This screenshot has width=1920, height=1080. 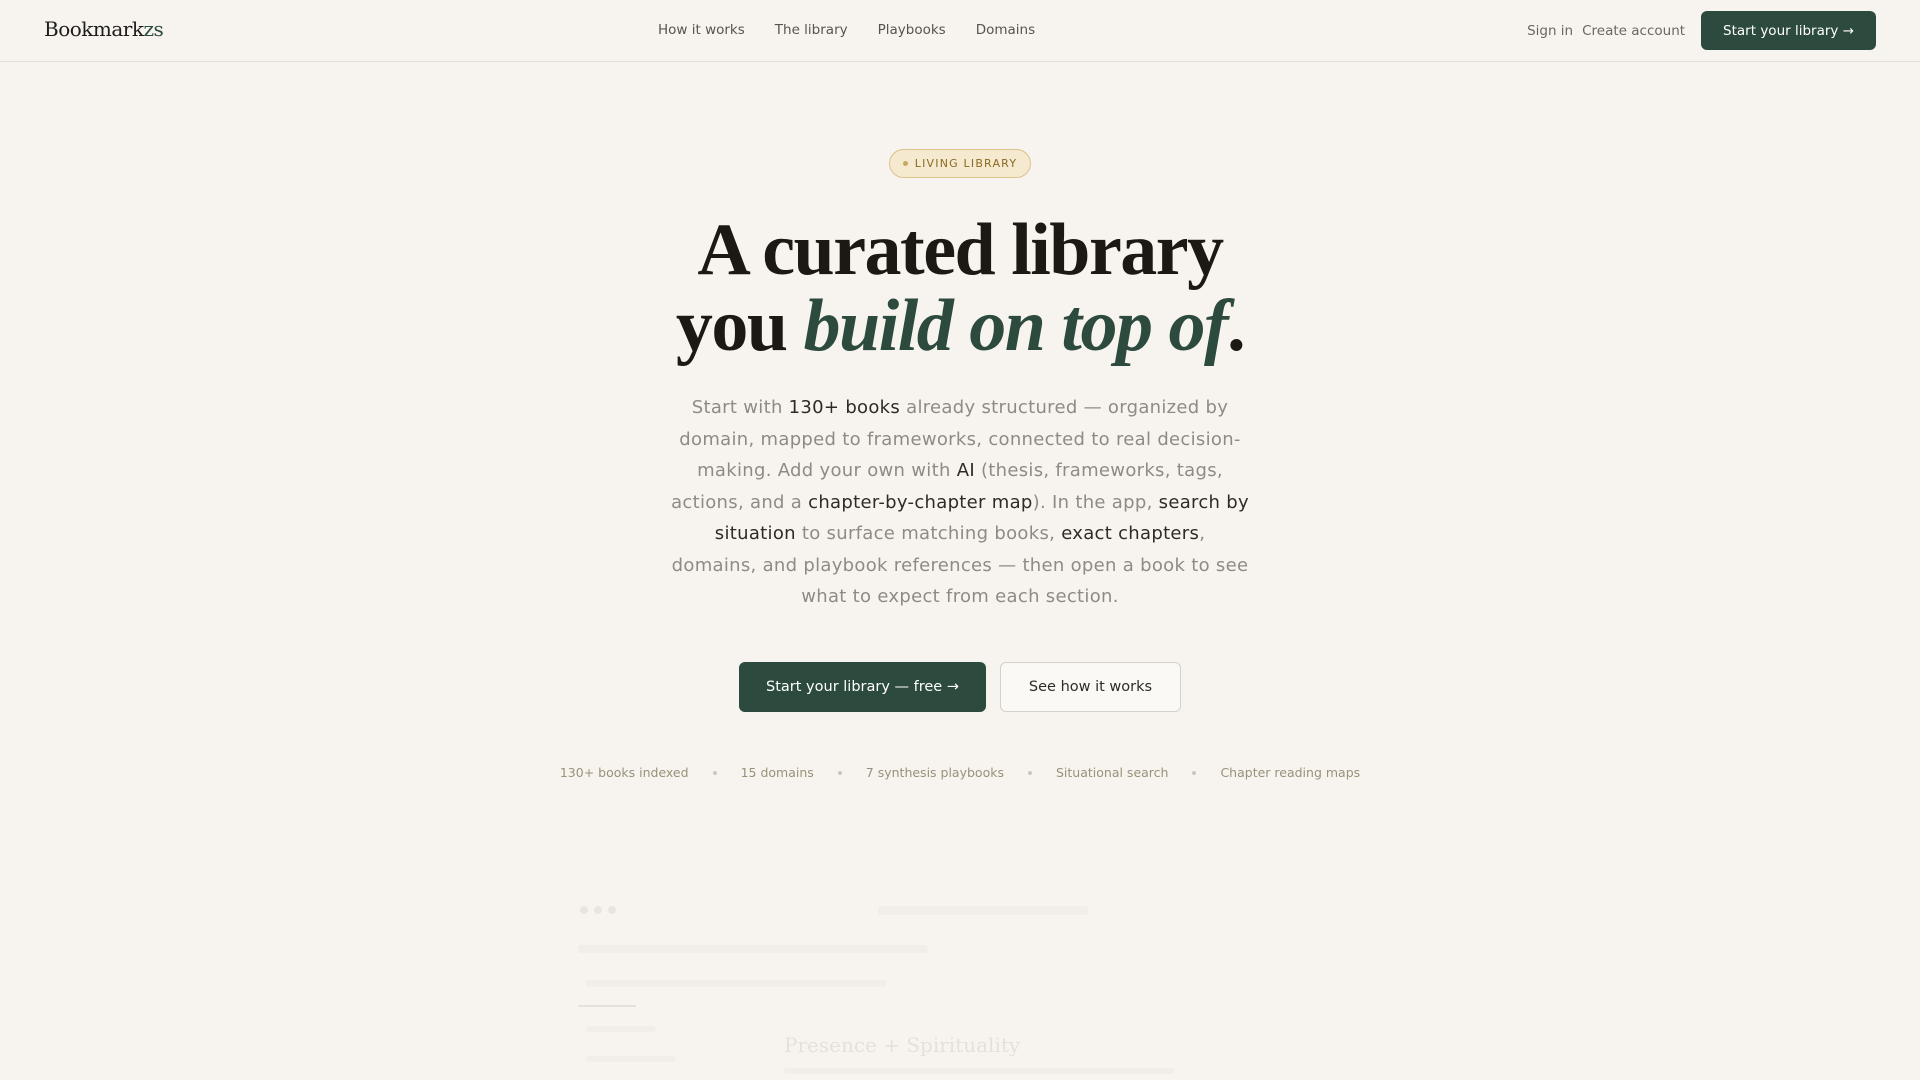 What do you see at coordinates (920, 502) in the screenshot?
I see `desc-highlight: chapter-by-chapter map` at bounding box center [920, 502].